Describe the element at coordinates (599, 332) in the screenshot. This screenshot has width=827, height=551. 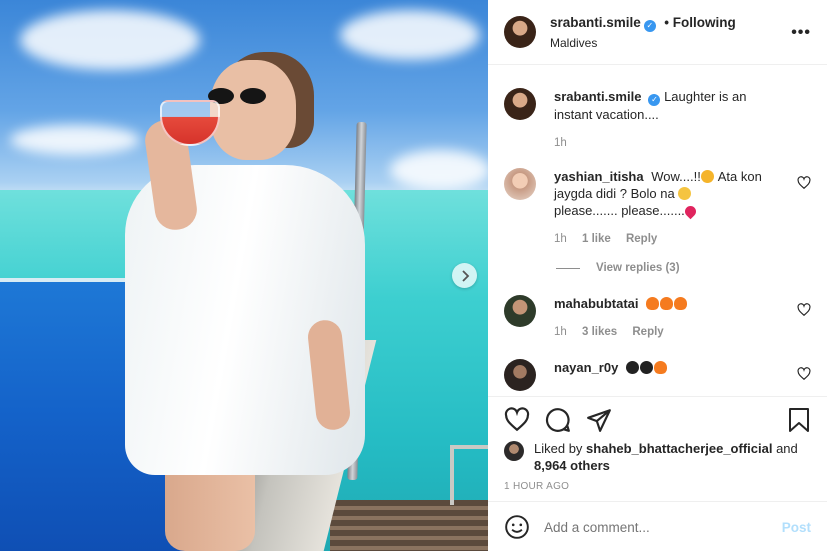
I see `comment-likes: 3 likes` at that location.